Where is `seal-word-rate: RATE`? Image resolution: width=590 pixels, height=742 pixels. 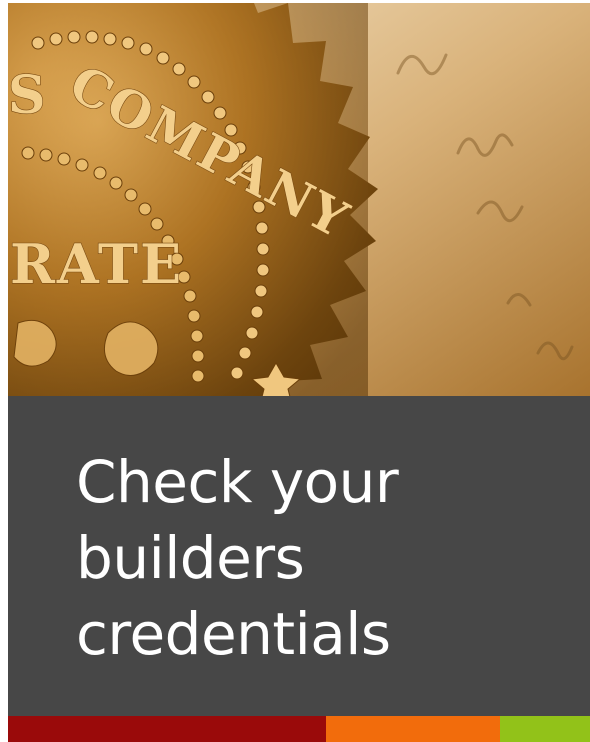
seal-word-rate: RATE is located at coordinates (96, 264).